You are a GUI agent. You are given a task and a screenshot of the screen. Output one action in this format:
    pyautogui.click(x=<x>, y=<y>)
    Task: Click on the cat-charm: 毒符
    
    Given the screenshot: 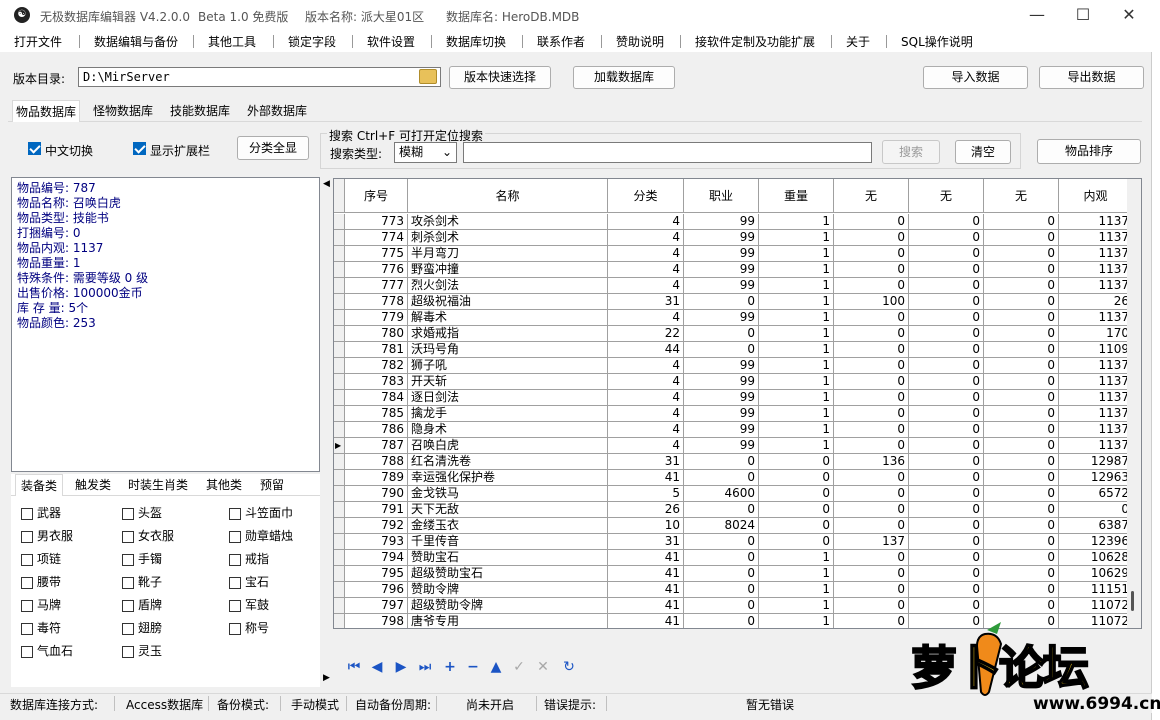 What is the action you would take?
    pyautogui.click(x=41, y=627)
    